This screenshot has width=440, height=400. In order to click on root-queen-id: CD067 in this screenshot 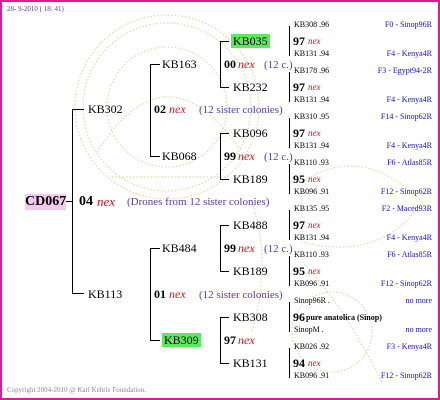, I will do `click(46, 202)`.